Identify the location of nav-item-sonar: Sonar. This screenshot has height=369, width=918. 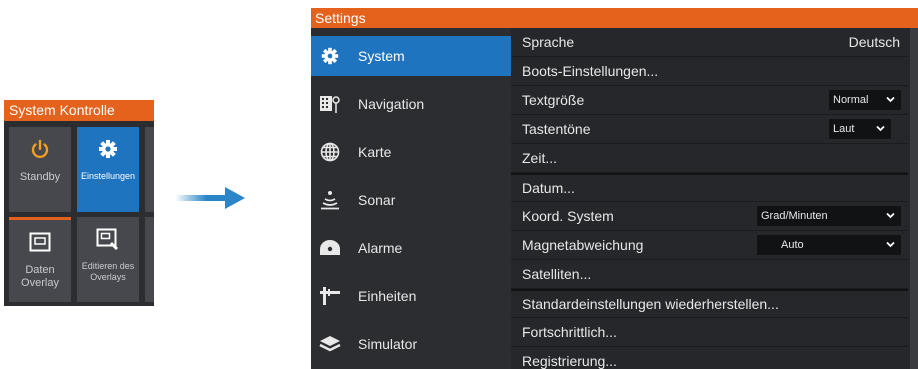
(411, 200).